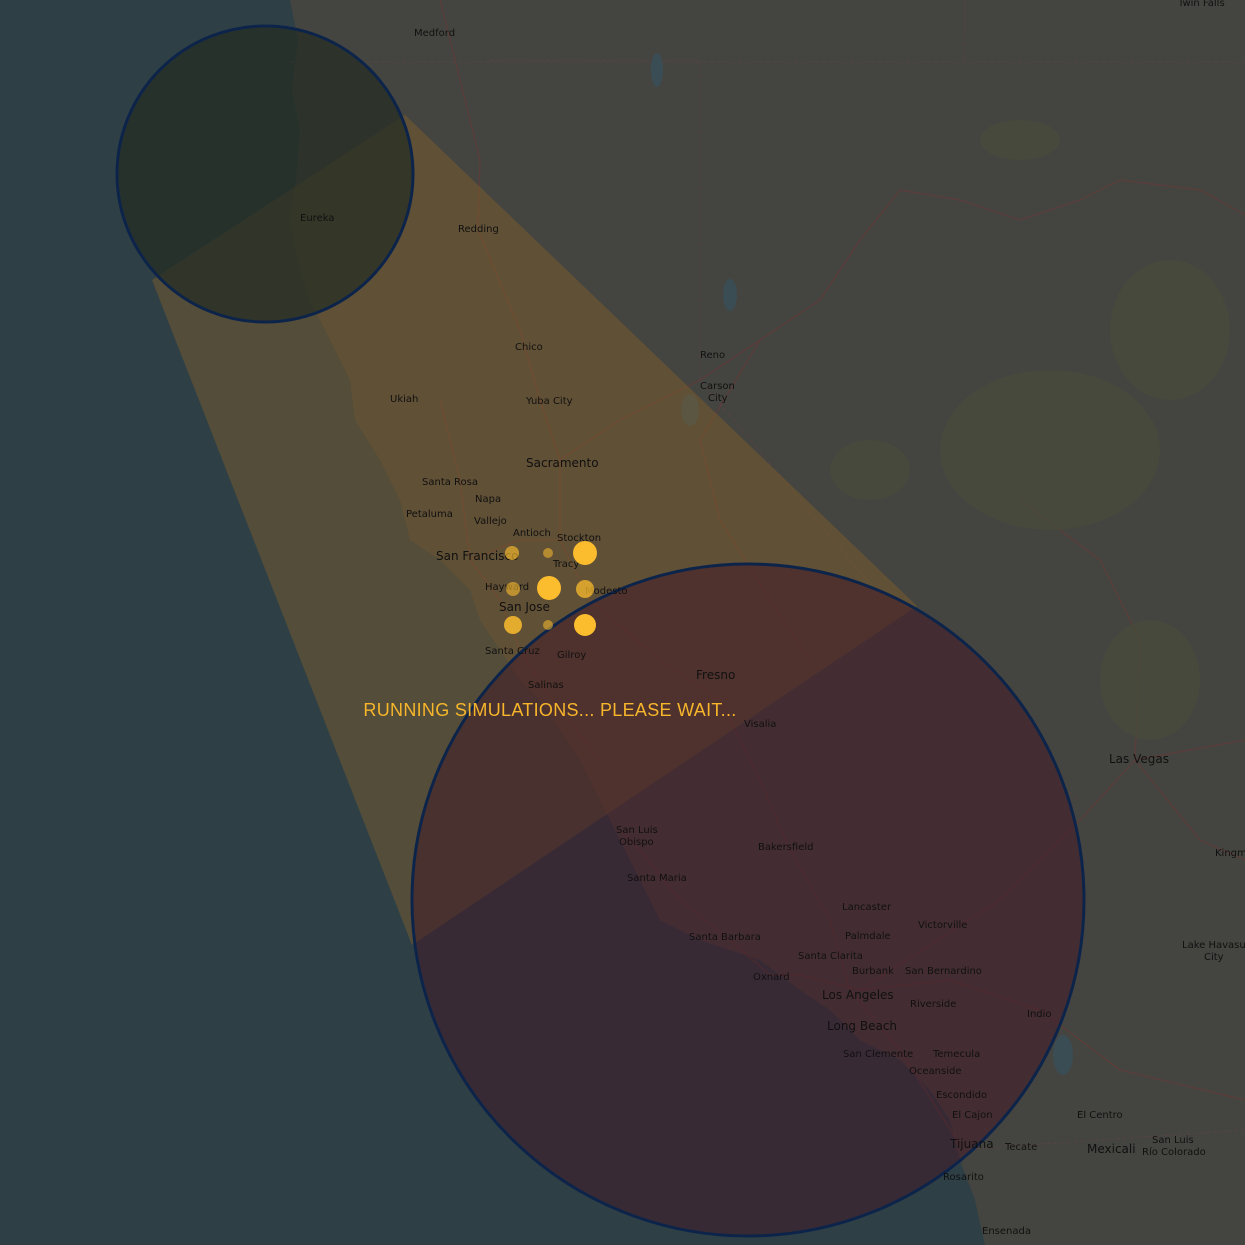 Image resolution: width=1245 pixels, height=1245 pixels. I want to click on city-label-yuba-city: Yuba City, so click(549, 401).